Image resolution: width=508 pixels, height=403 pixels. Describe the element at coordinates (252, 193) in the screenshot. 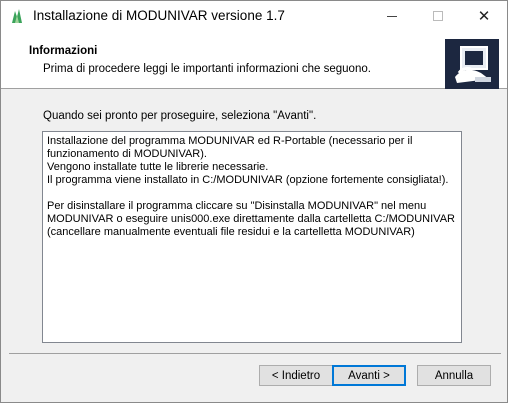

I see `memo-spacer` at that location.